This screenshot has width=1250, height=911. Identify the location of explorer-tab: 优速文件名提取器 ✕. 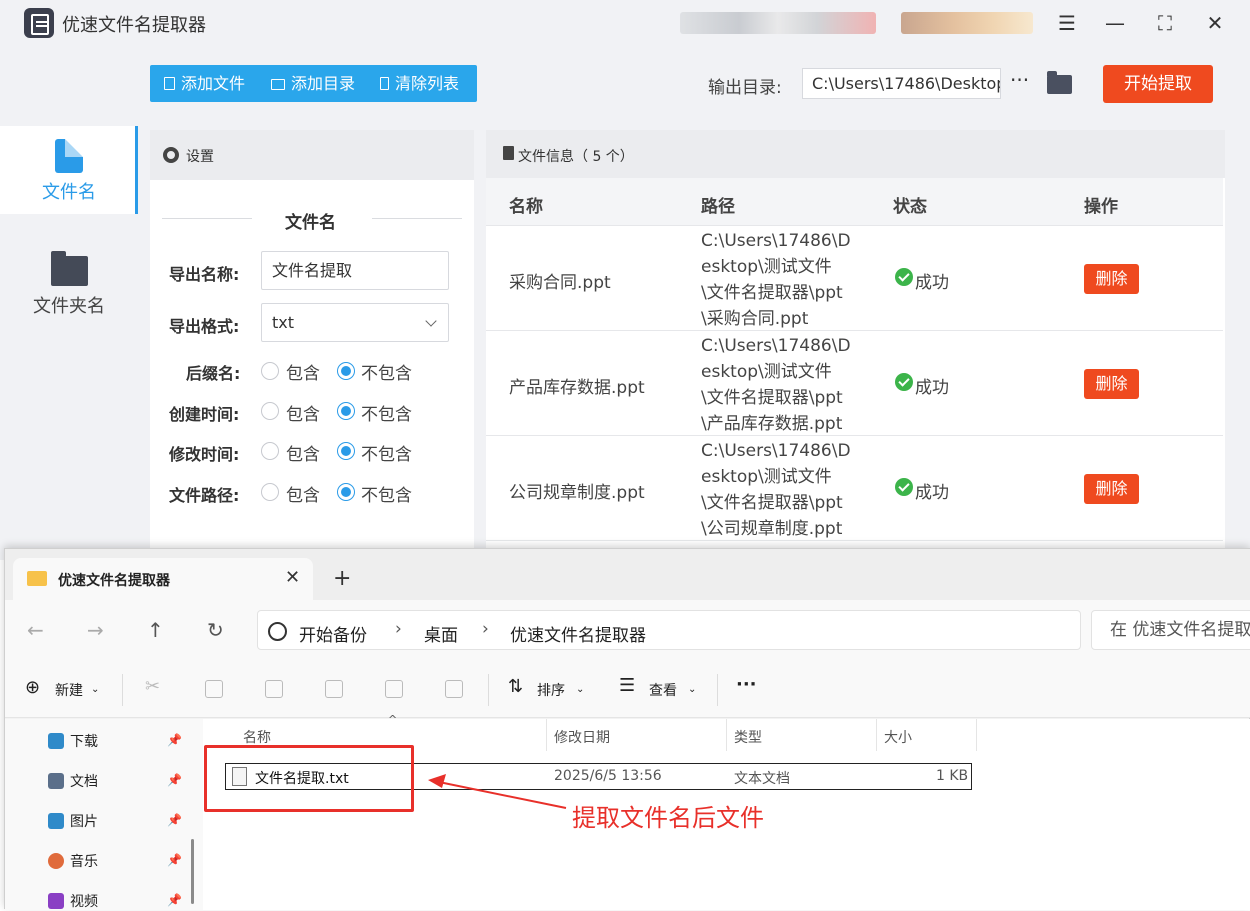
(163, 579).